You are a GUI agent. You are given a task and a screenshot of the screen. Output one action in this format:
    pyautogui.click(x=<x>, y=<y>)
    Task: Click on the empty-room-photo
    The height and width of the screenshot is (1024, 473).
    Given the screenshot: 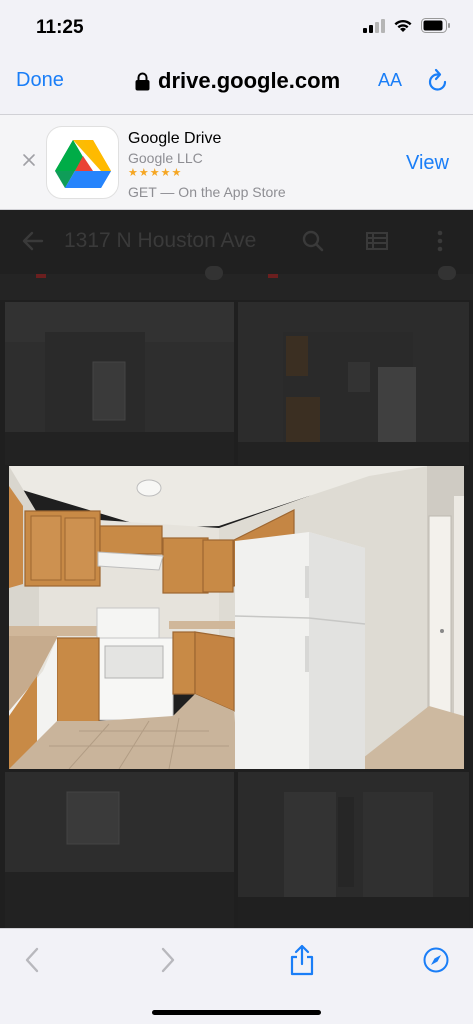 What is the action you would take?
    pyautogui.click(x=119, y=383)
    